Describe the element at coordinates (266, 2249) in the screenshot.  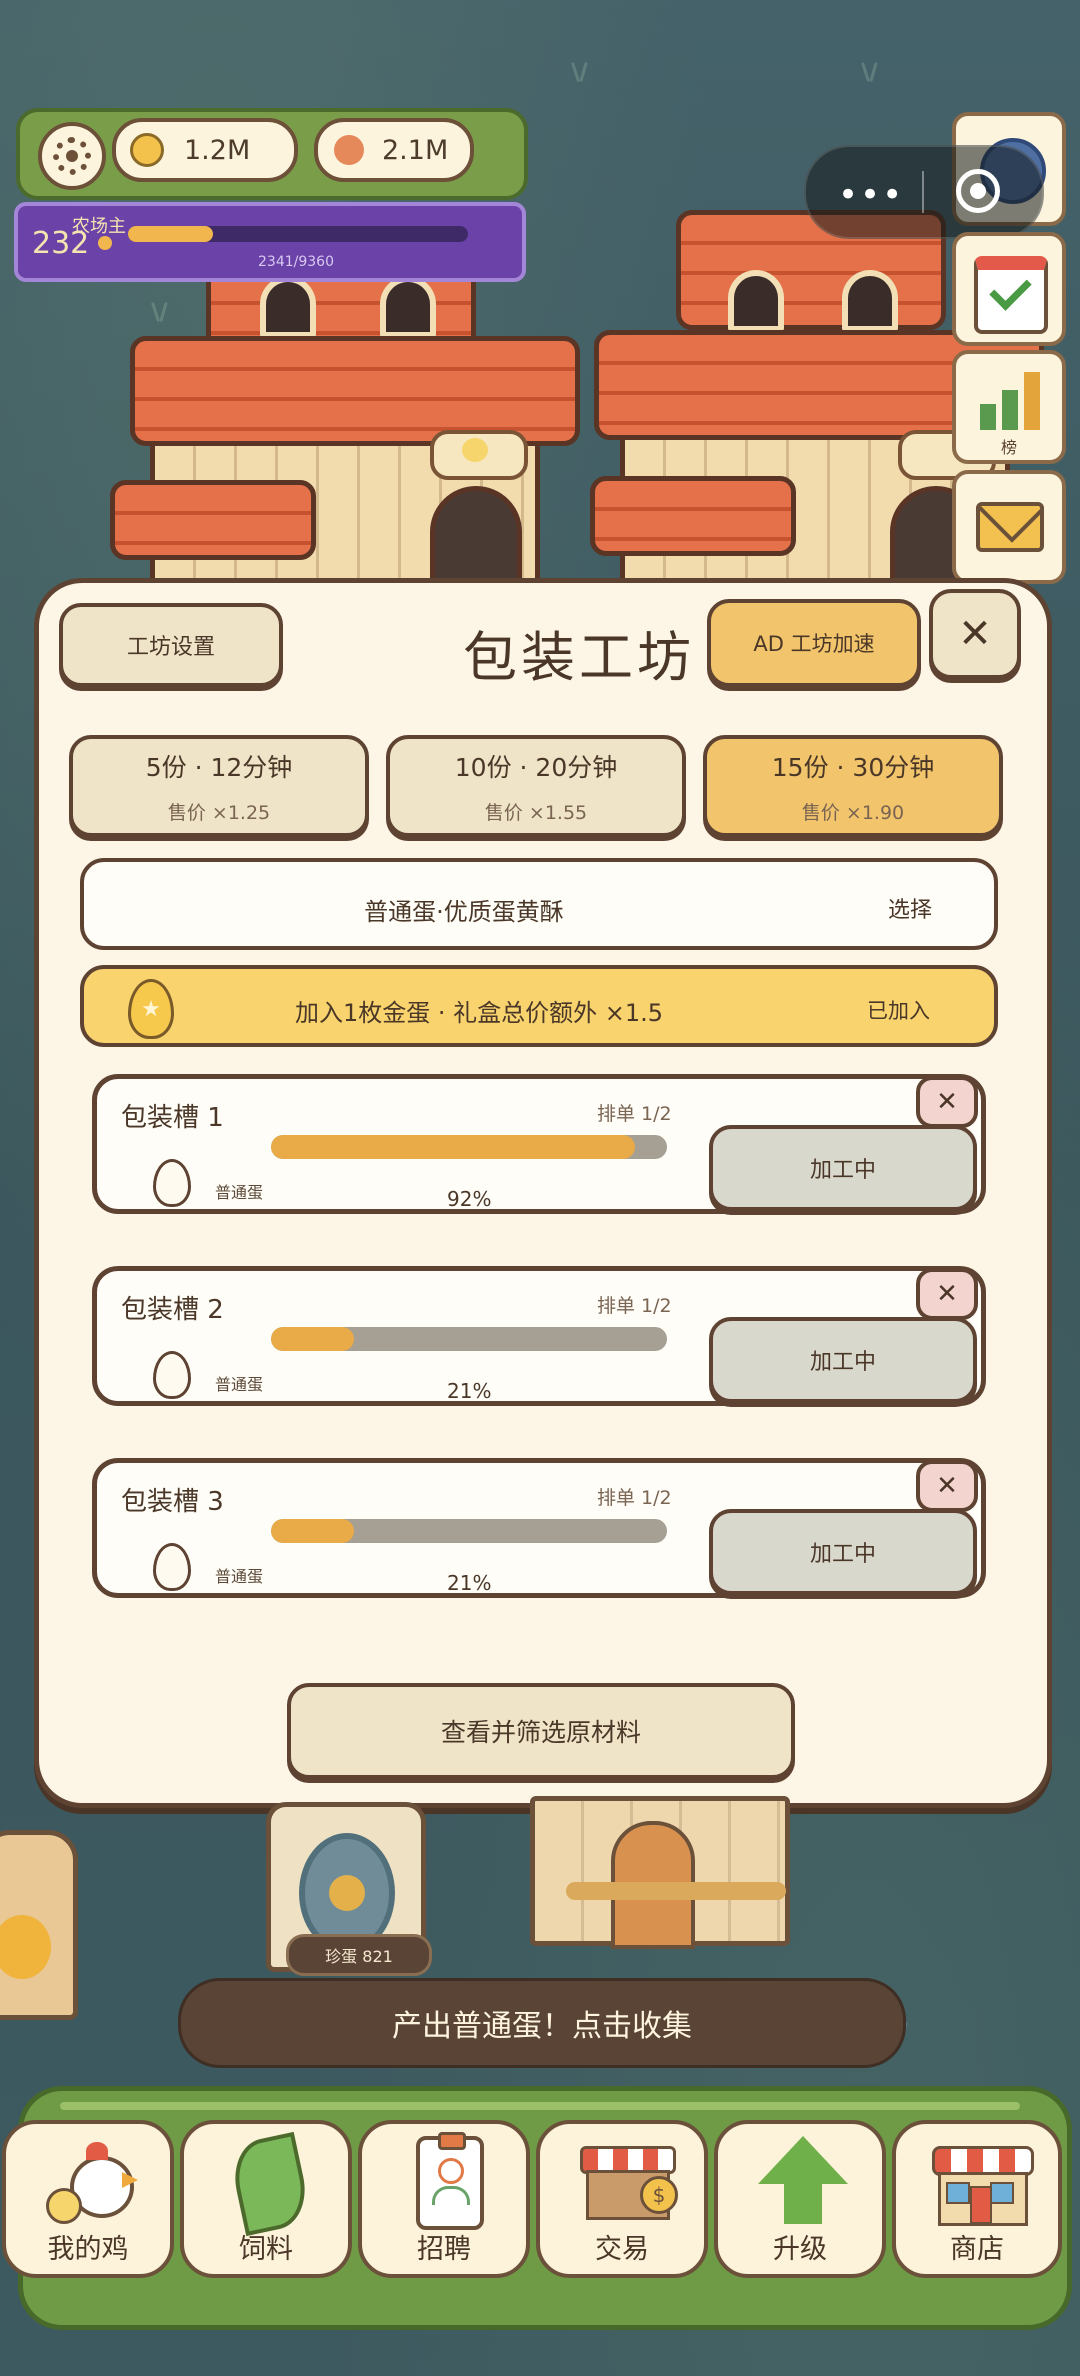
I see `nav-label: 饲料` at that location.